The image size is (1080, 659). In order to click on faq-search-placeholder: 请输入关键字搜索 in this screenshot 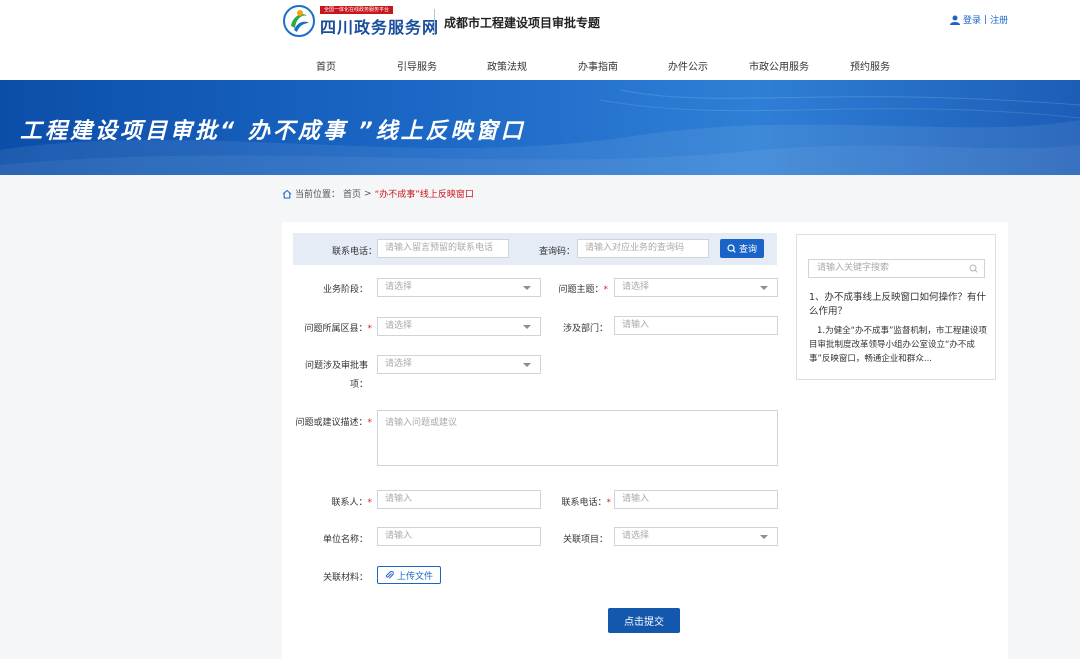, I will do `click(853, 268)`.